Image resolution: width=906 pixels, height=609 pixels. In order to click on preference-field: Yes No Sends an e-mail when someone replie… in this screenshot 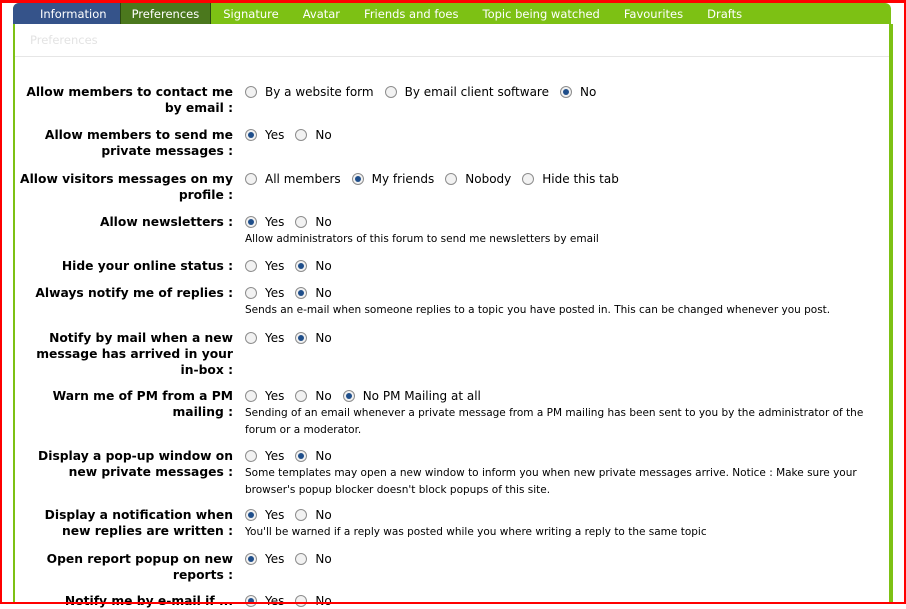, I will do `click(560, 302)`.